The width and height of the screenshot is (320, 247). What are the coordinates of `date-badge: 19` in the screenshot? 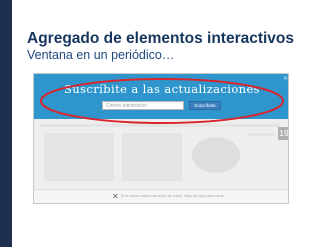 It's located at (283, 133).